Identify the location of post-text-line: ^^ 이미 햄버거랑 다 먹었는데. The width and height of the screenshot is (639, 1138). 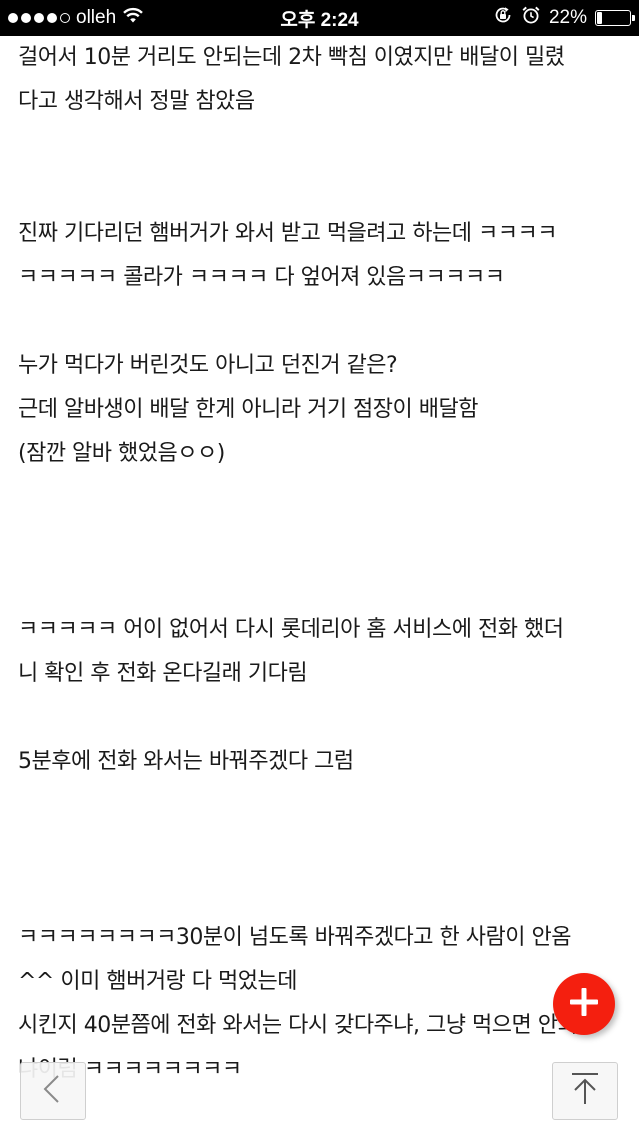
(157, 981).